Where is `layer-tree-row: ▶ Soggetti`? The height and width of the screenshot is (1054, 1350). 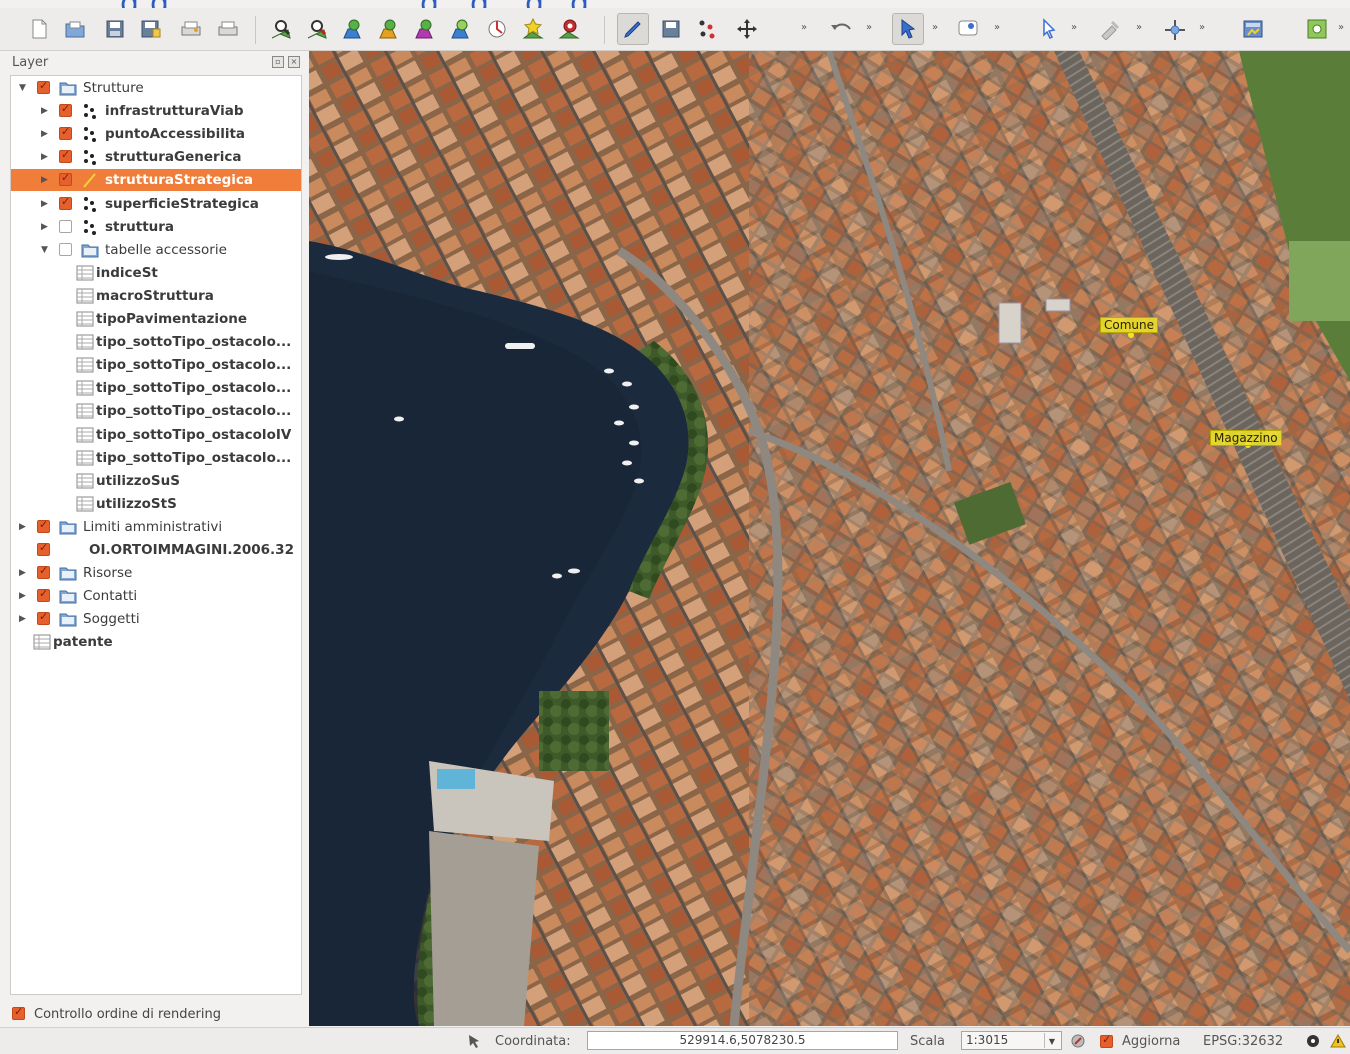
layer-tree-row: ▶ Soggetti is located at coordinates (156, 619).